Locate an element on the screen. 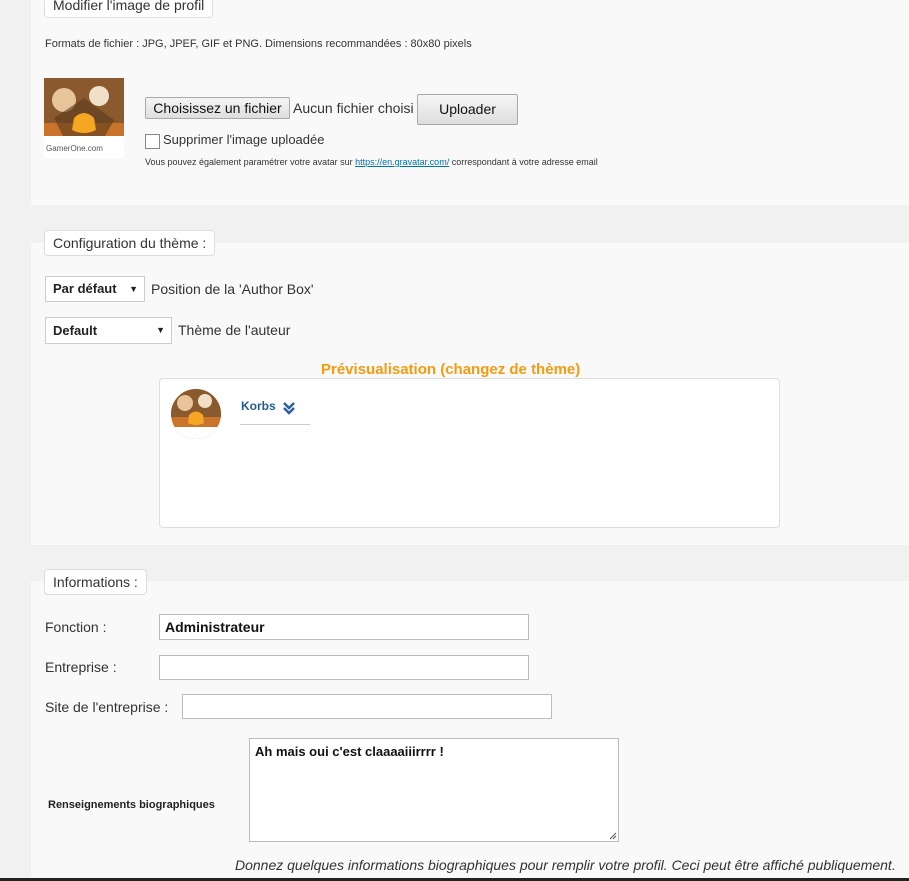 The width and height of the screenshot is (909, 881). bio-label: Renseignements biographiques is located at coordinates (131, 805).